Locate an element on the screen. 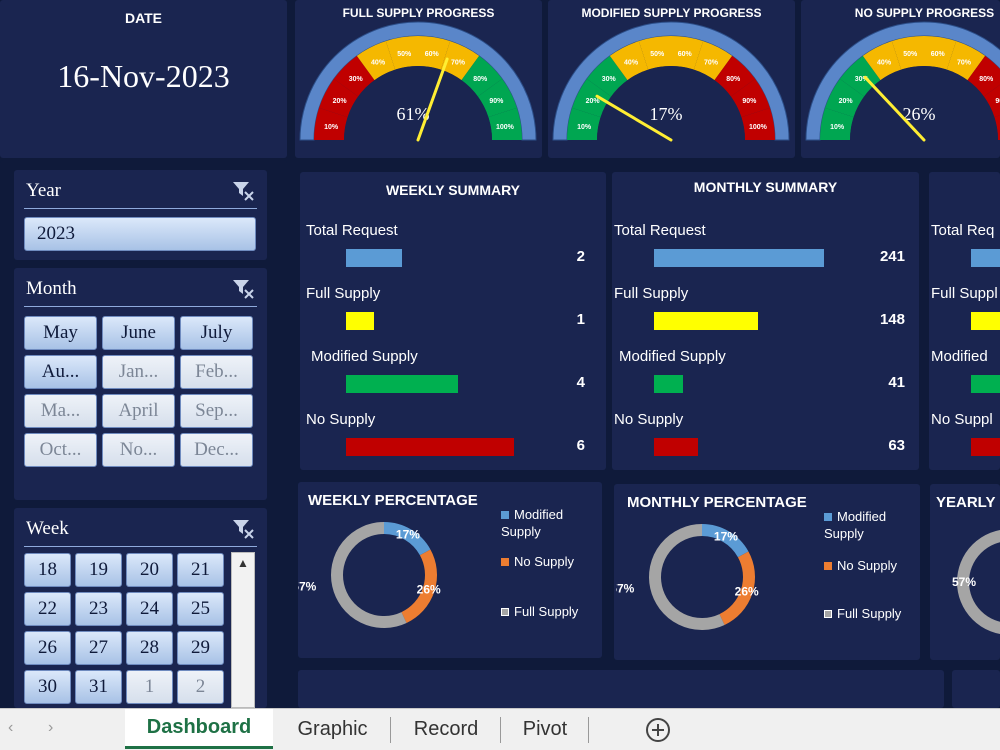 The width and height of the screenshot is (1000, 750). yearly-donut: 57% is located at coordinates (976, 582).